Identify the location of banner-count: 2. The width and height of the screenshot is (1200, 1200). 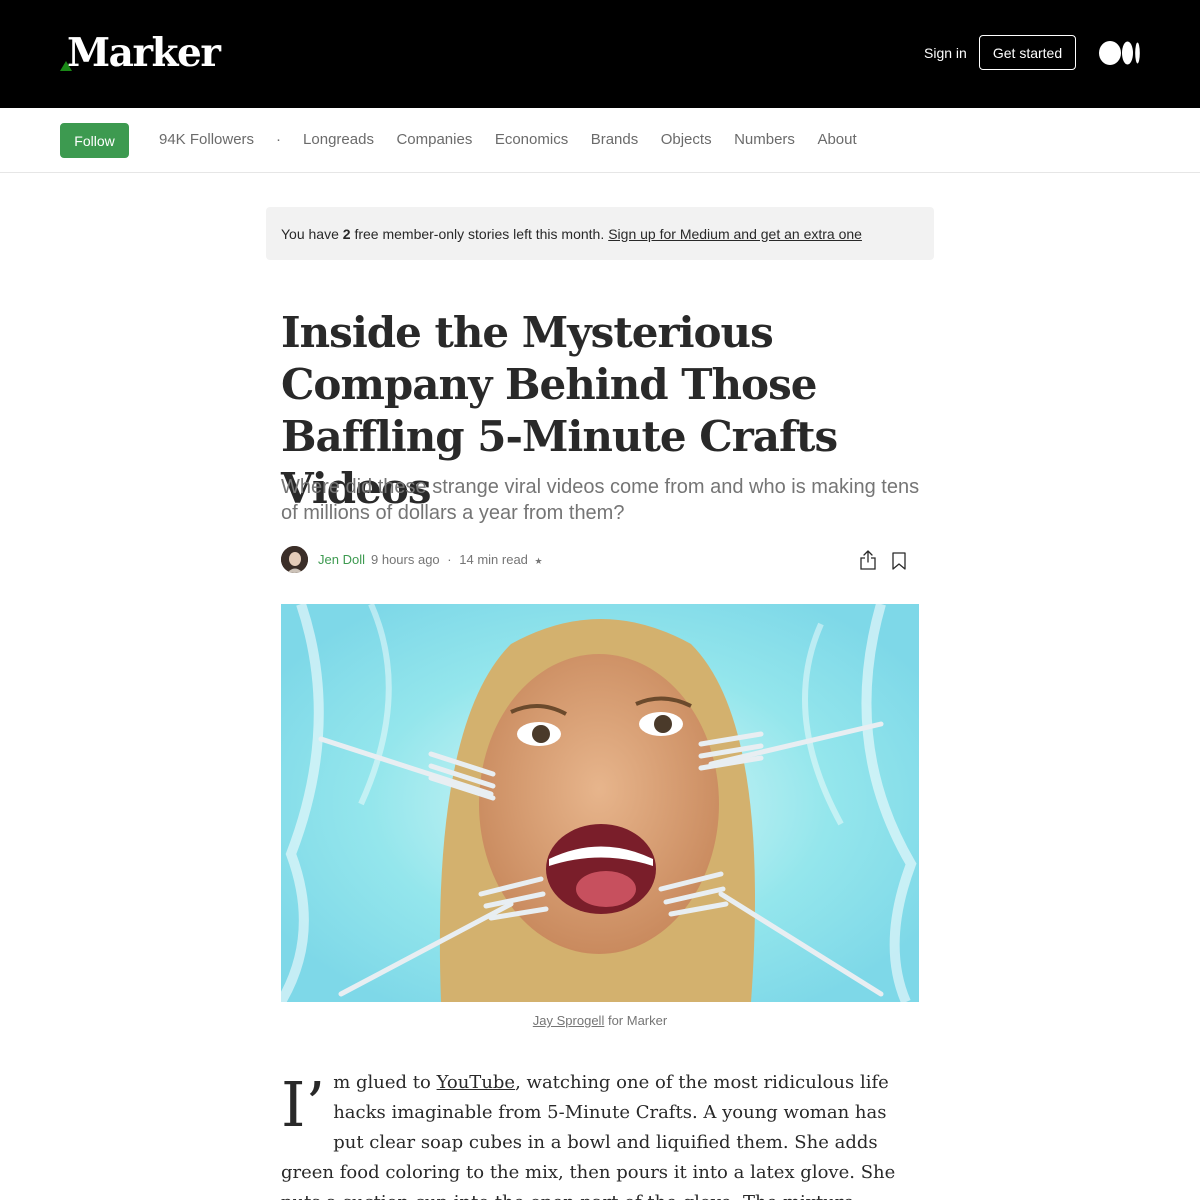
(346, 233).